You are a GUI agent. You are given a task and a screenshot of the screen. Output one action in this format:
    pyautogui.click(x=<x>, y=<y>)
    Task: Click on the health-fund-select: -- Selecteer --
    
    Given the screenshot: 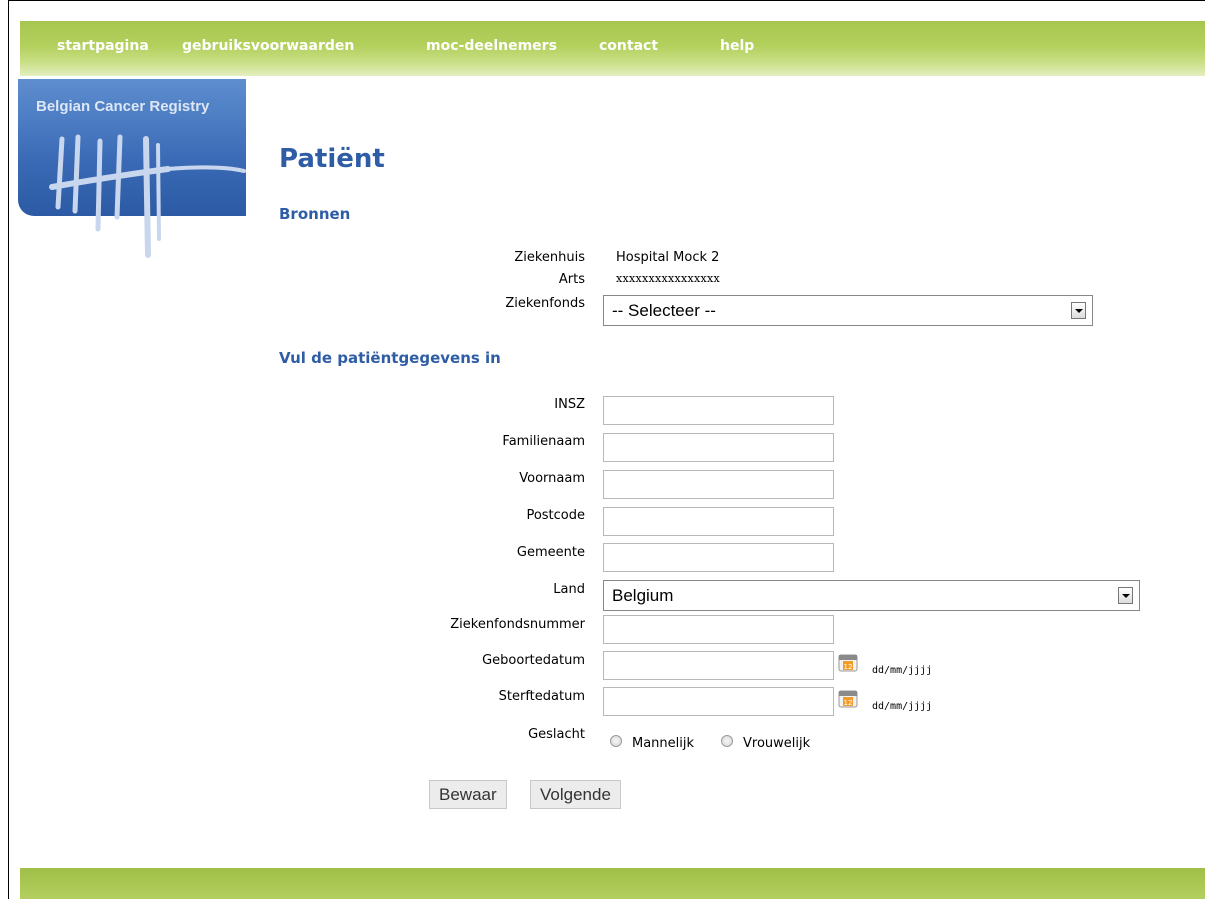 What is the action you would take?
    pyautogui.click(x=848, y=310)
    